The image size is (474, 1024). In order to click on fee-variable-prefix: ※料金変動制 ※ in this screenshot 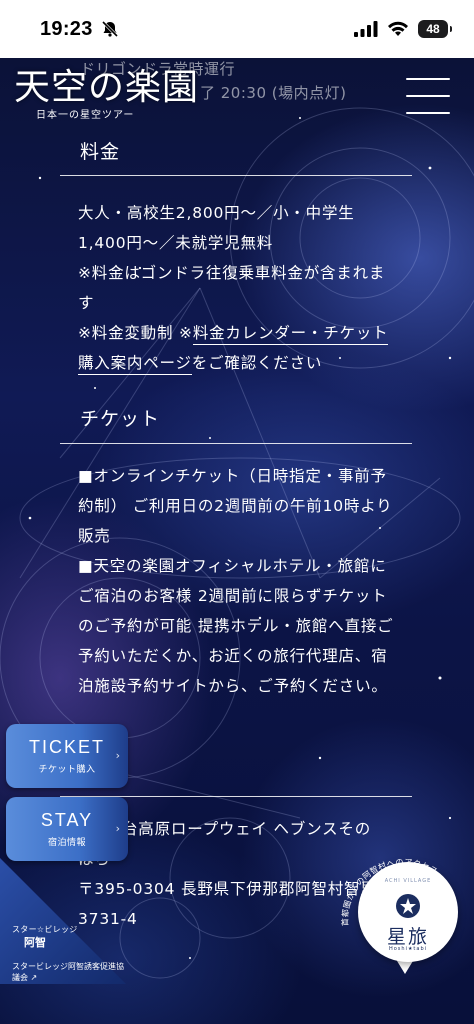, I will do `click(135, 333)`.